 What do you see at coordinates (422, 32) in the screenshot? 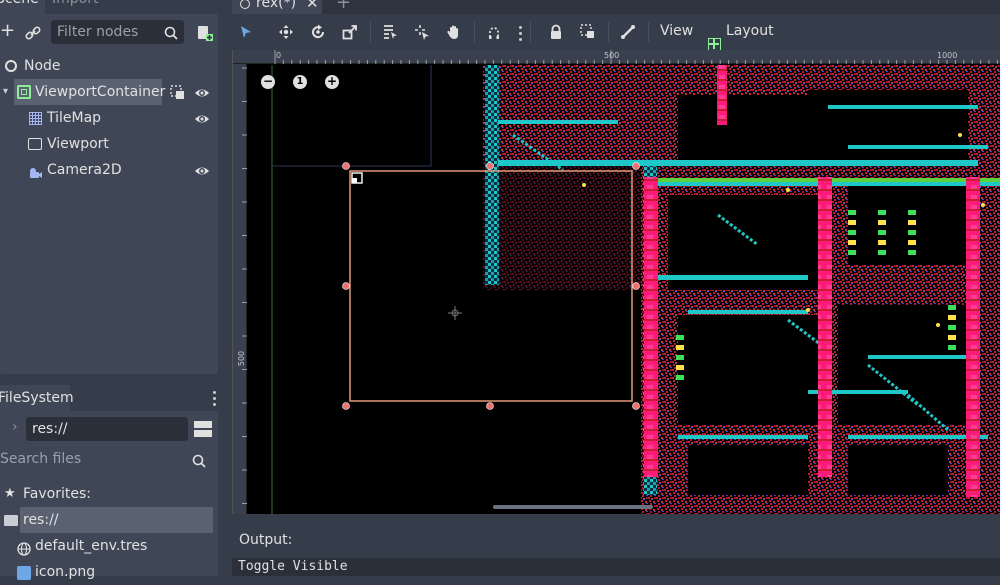
I see `pivot-mode-icon` at bounding box center [422, 32].